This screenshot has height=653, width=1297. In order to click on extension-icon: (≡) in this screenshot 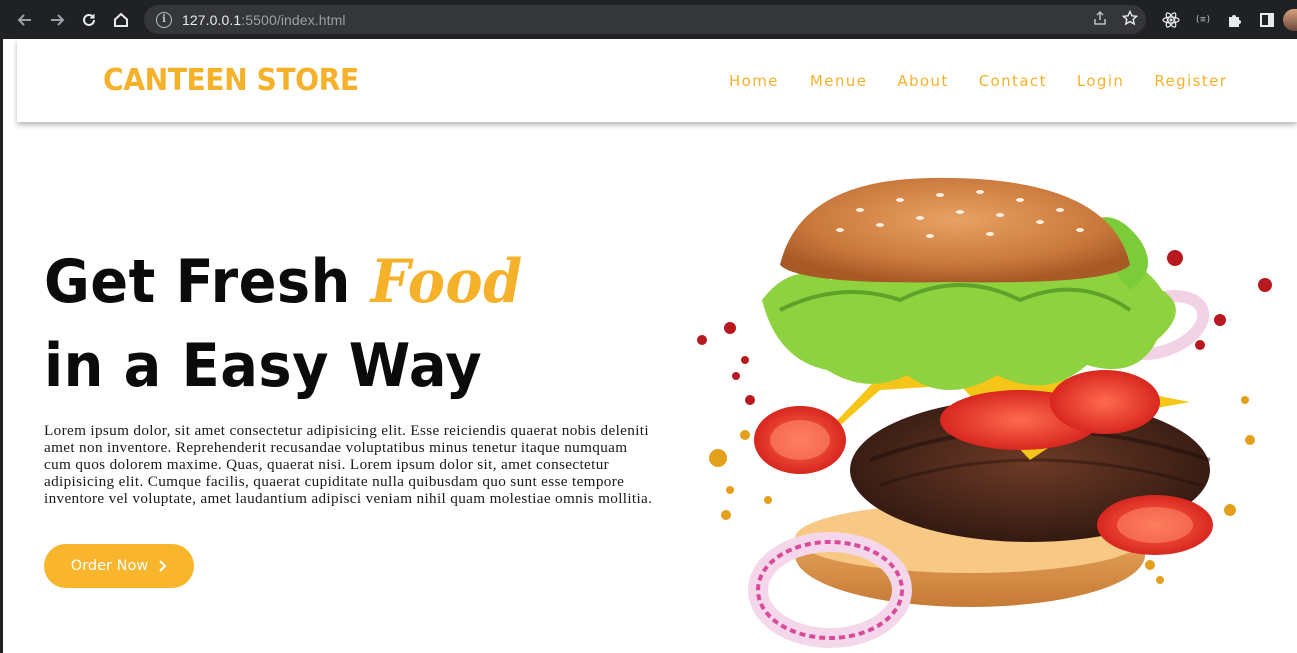, I will do `click(1203, 20)`.